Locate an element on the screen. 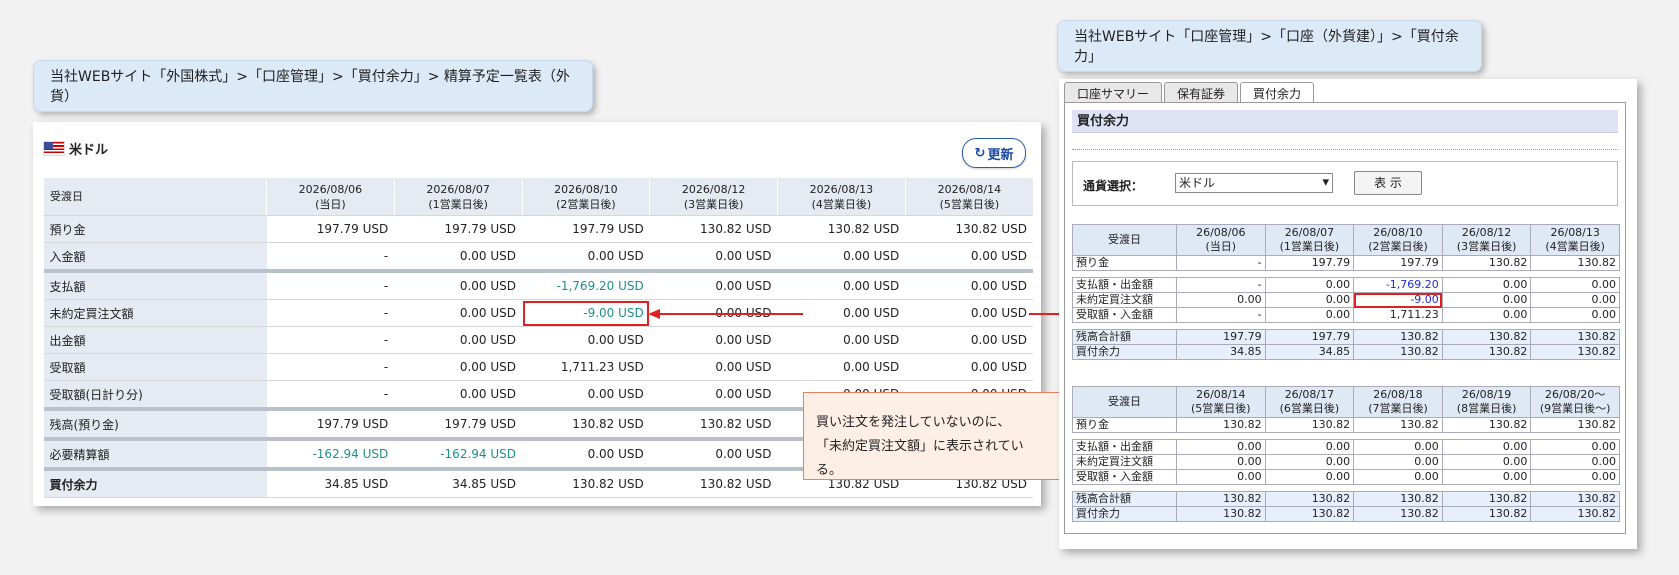  table-row: 受取額・入金額 -0.00 1,711.23 0.00 0.00 is located at coordinates (1346, 315).